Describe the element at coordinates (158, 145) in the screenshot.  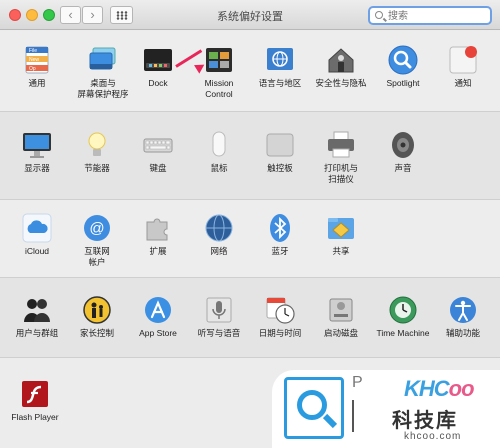
I see `keyboard-icon` at that location.